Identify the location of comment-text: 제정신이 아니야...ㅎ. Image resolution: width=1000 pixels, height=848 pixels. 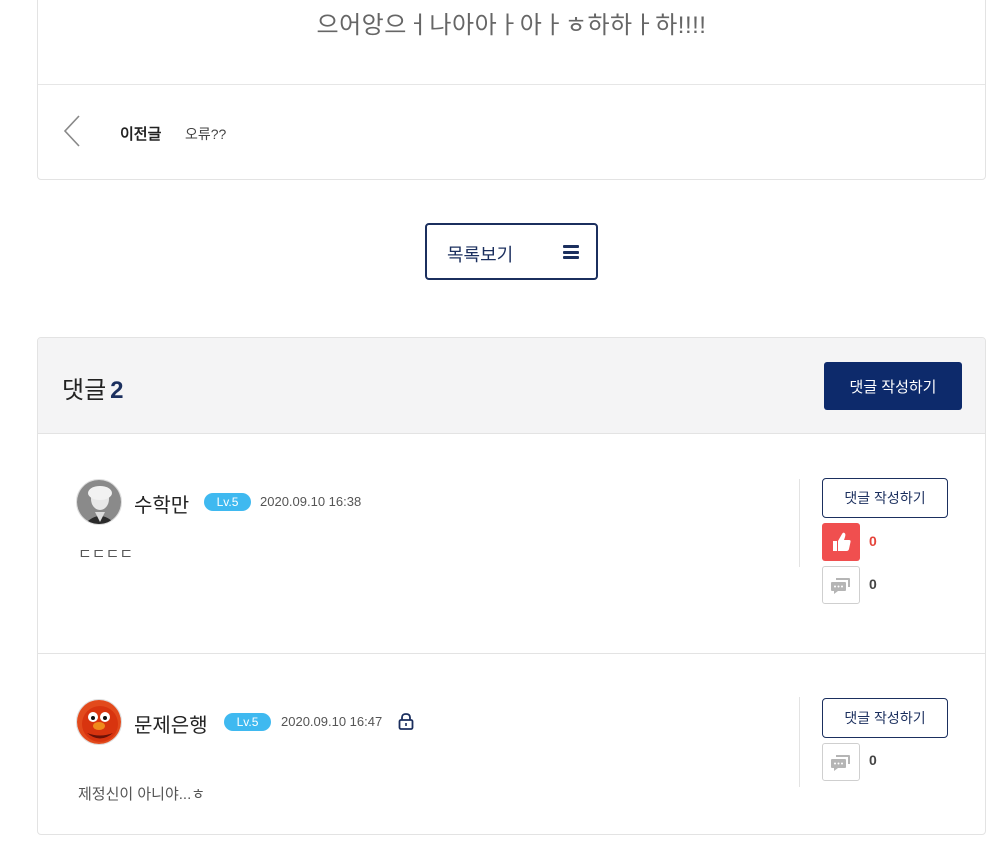
(142, 794).